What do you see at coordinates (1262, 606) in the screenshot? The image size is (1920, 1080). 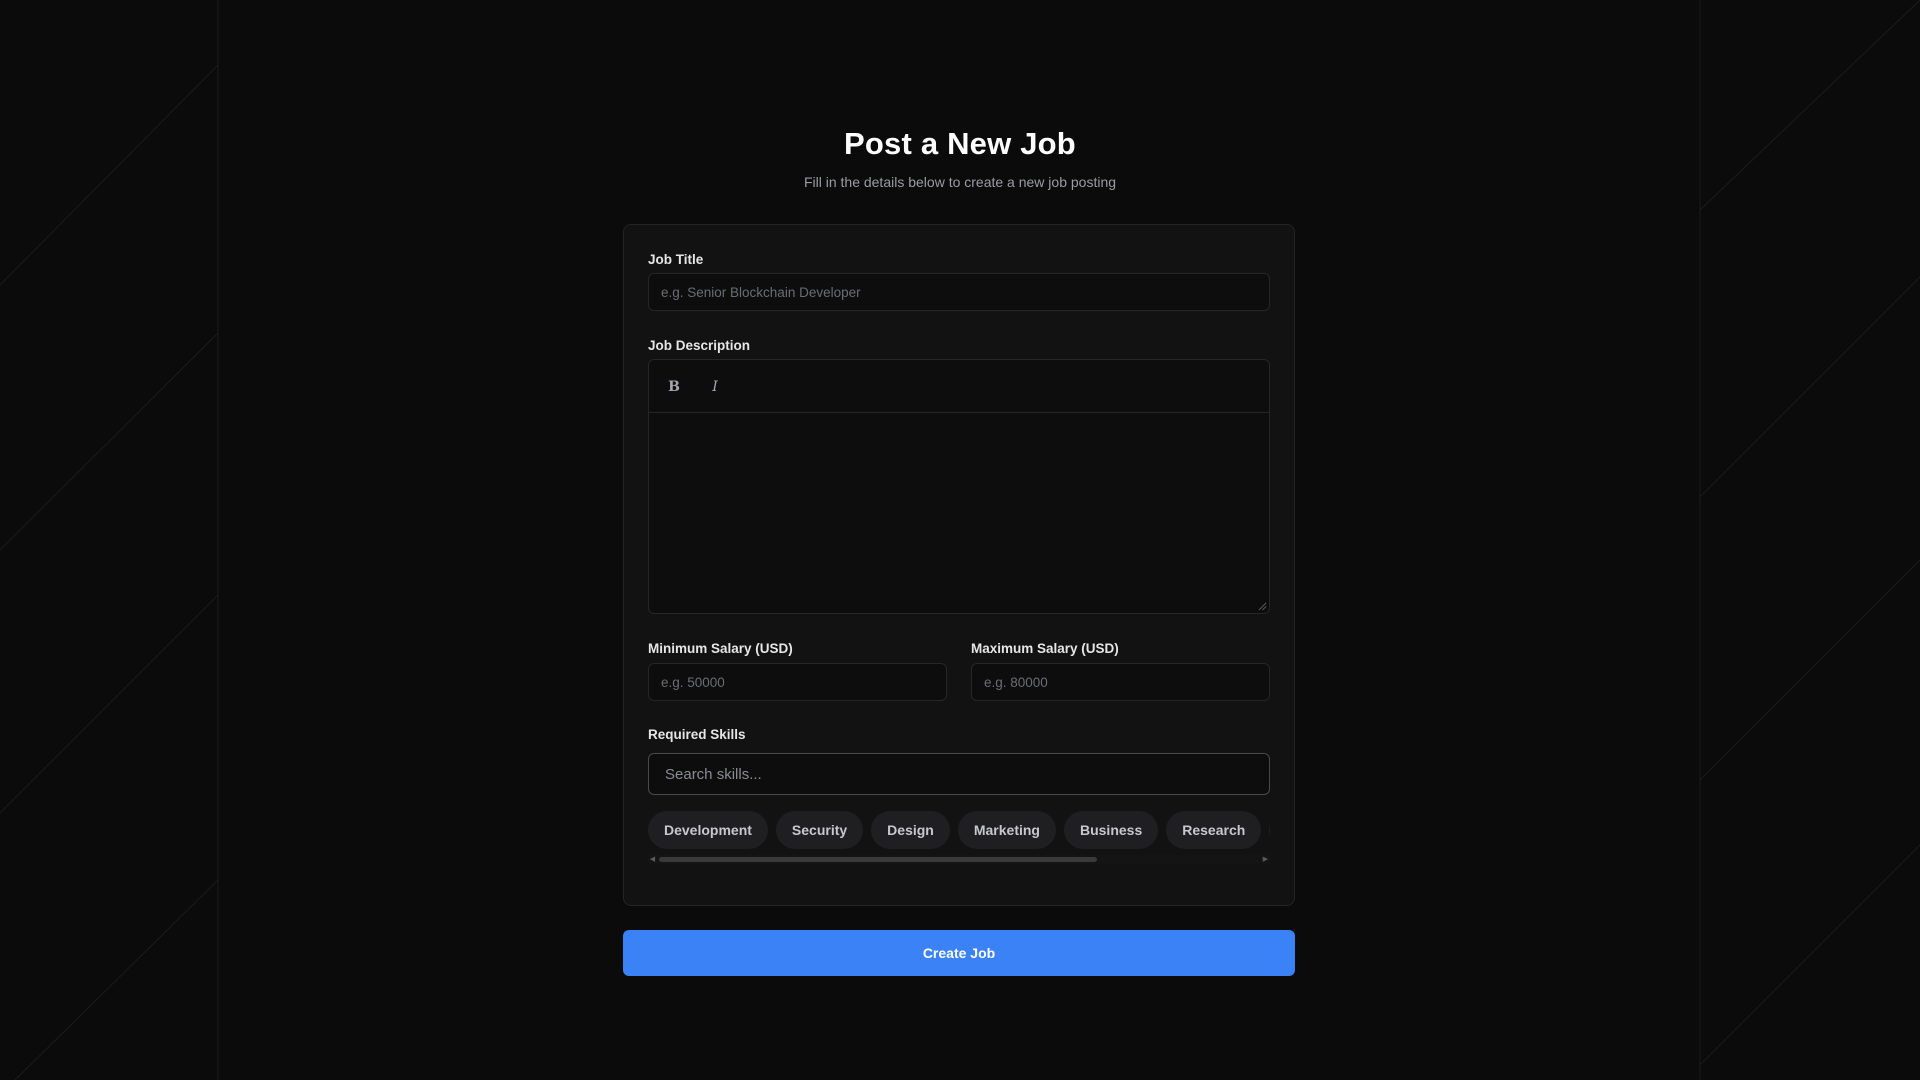 I see `resize-handle-icon` at bounding box center [1262, 606].